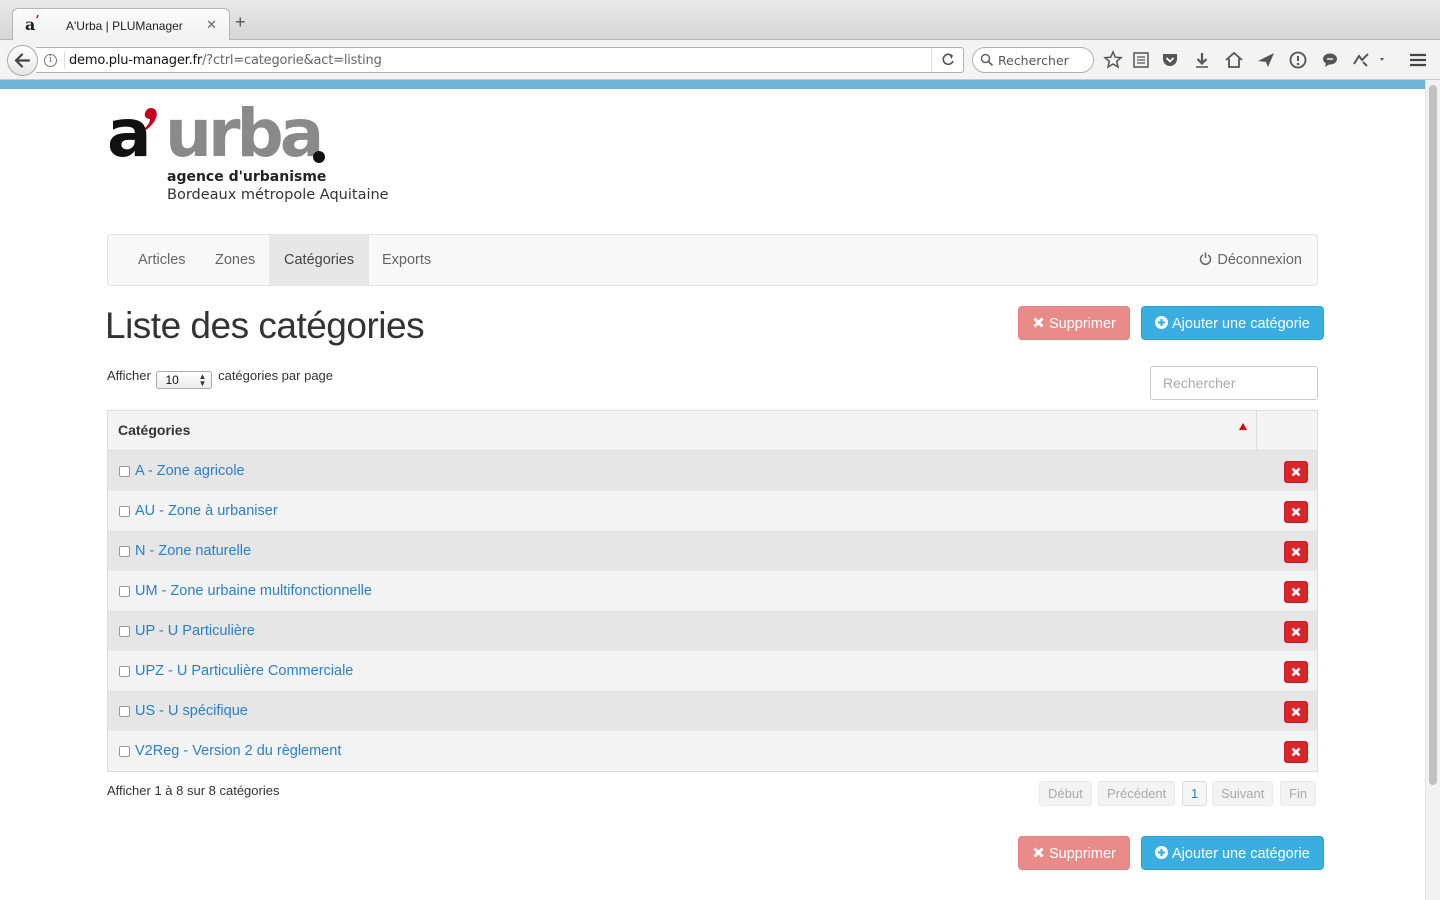 This screenshot has height=900, width=1440. Describe the element at coordinates (278, 195) in the screenshot. I see `logo-tagline-2: Bordeaux métropole Aquitaine` at that location.